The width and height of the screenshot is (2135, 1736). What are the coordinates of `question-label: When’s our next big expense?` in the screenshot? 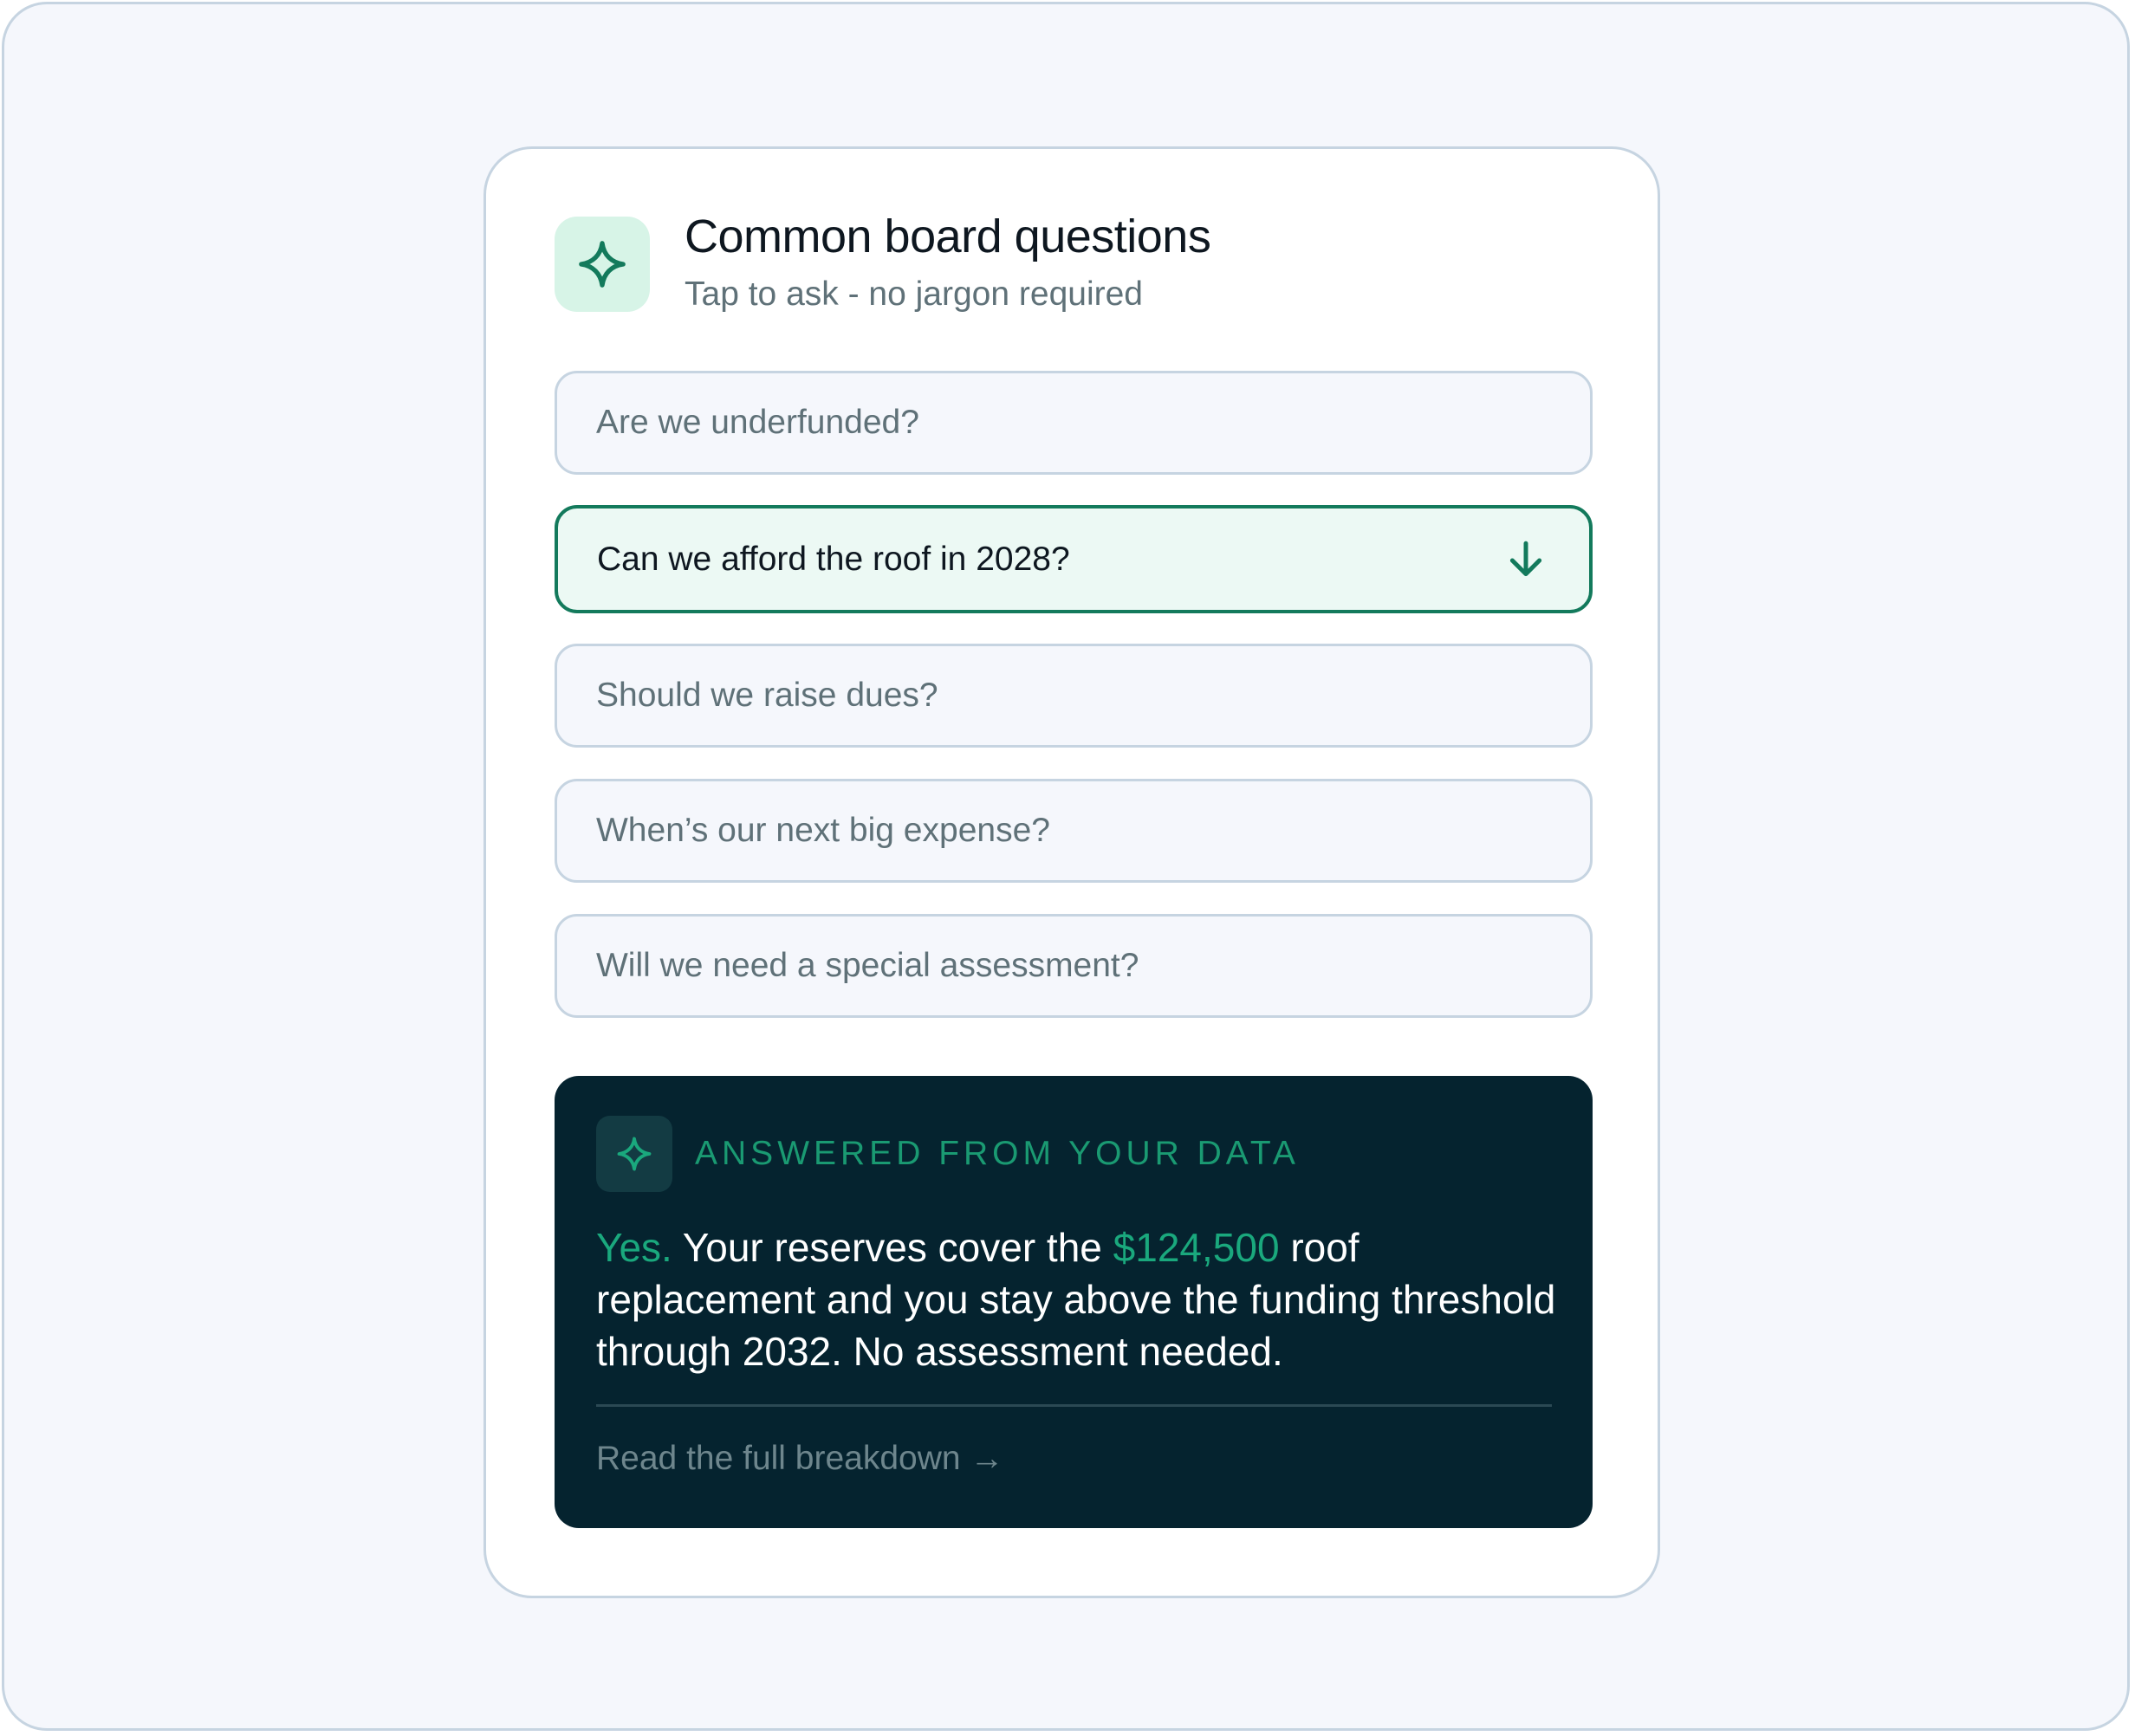 It's located at (823, 831).